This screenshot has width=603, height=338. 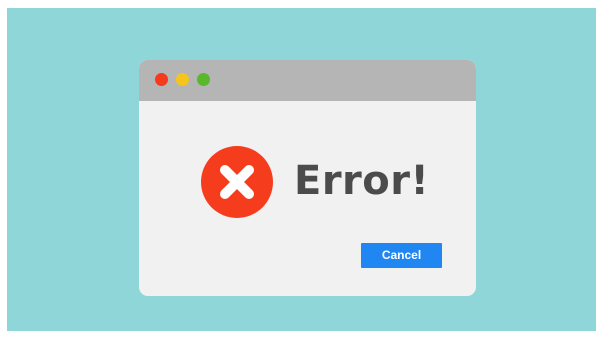 What do you see at coordinates (307, 80) in the screenshot?
I see `window-titlebar` at bounding box center [307, 80].